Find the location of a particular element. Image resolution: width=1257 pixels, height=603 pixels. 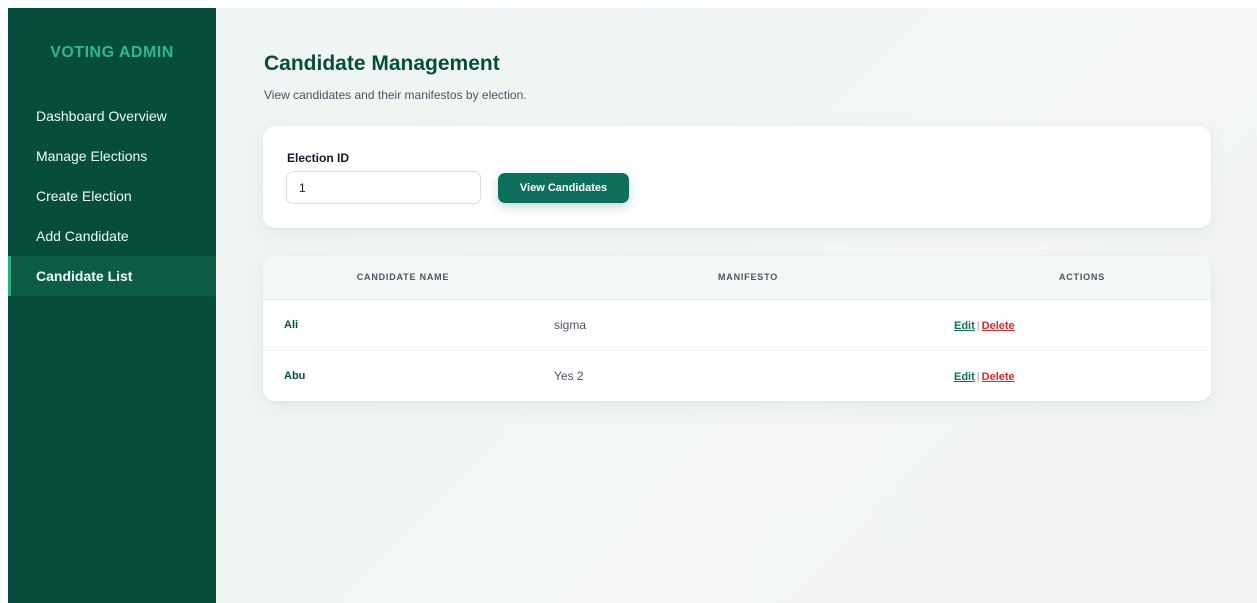

sidebar-item-add-candidate: Add Candidate is located at coordinates (112, 236).